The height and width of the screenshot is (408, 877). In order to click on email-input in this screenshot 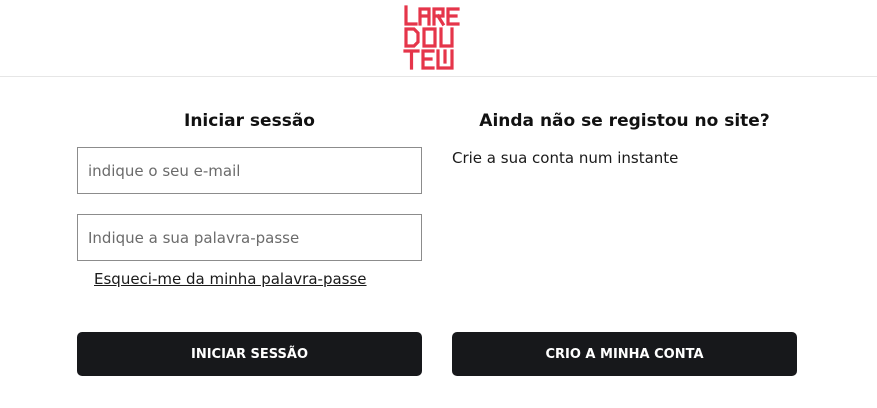, I will do `click(249, 170)`.